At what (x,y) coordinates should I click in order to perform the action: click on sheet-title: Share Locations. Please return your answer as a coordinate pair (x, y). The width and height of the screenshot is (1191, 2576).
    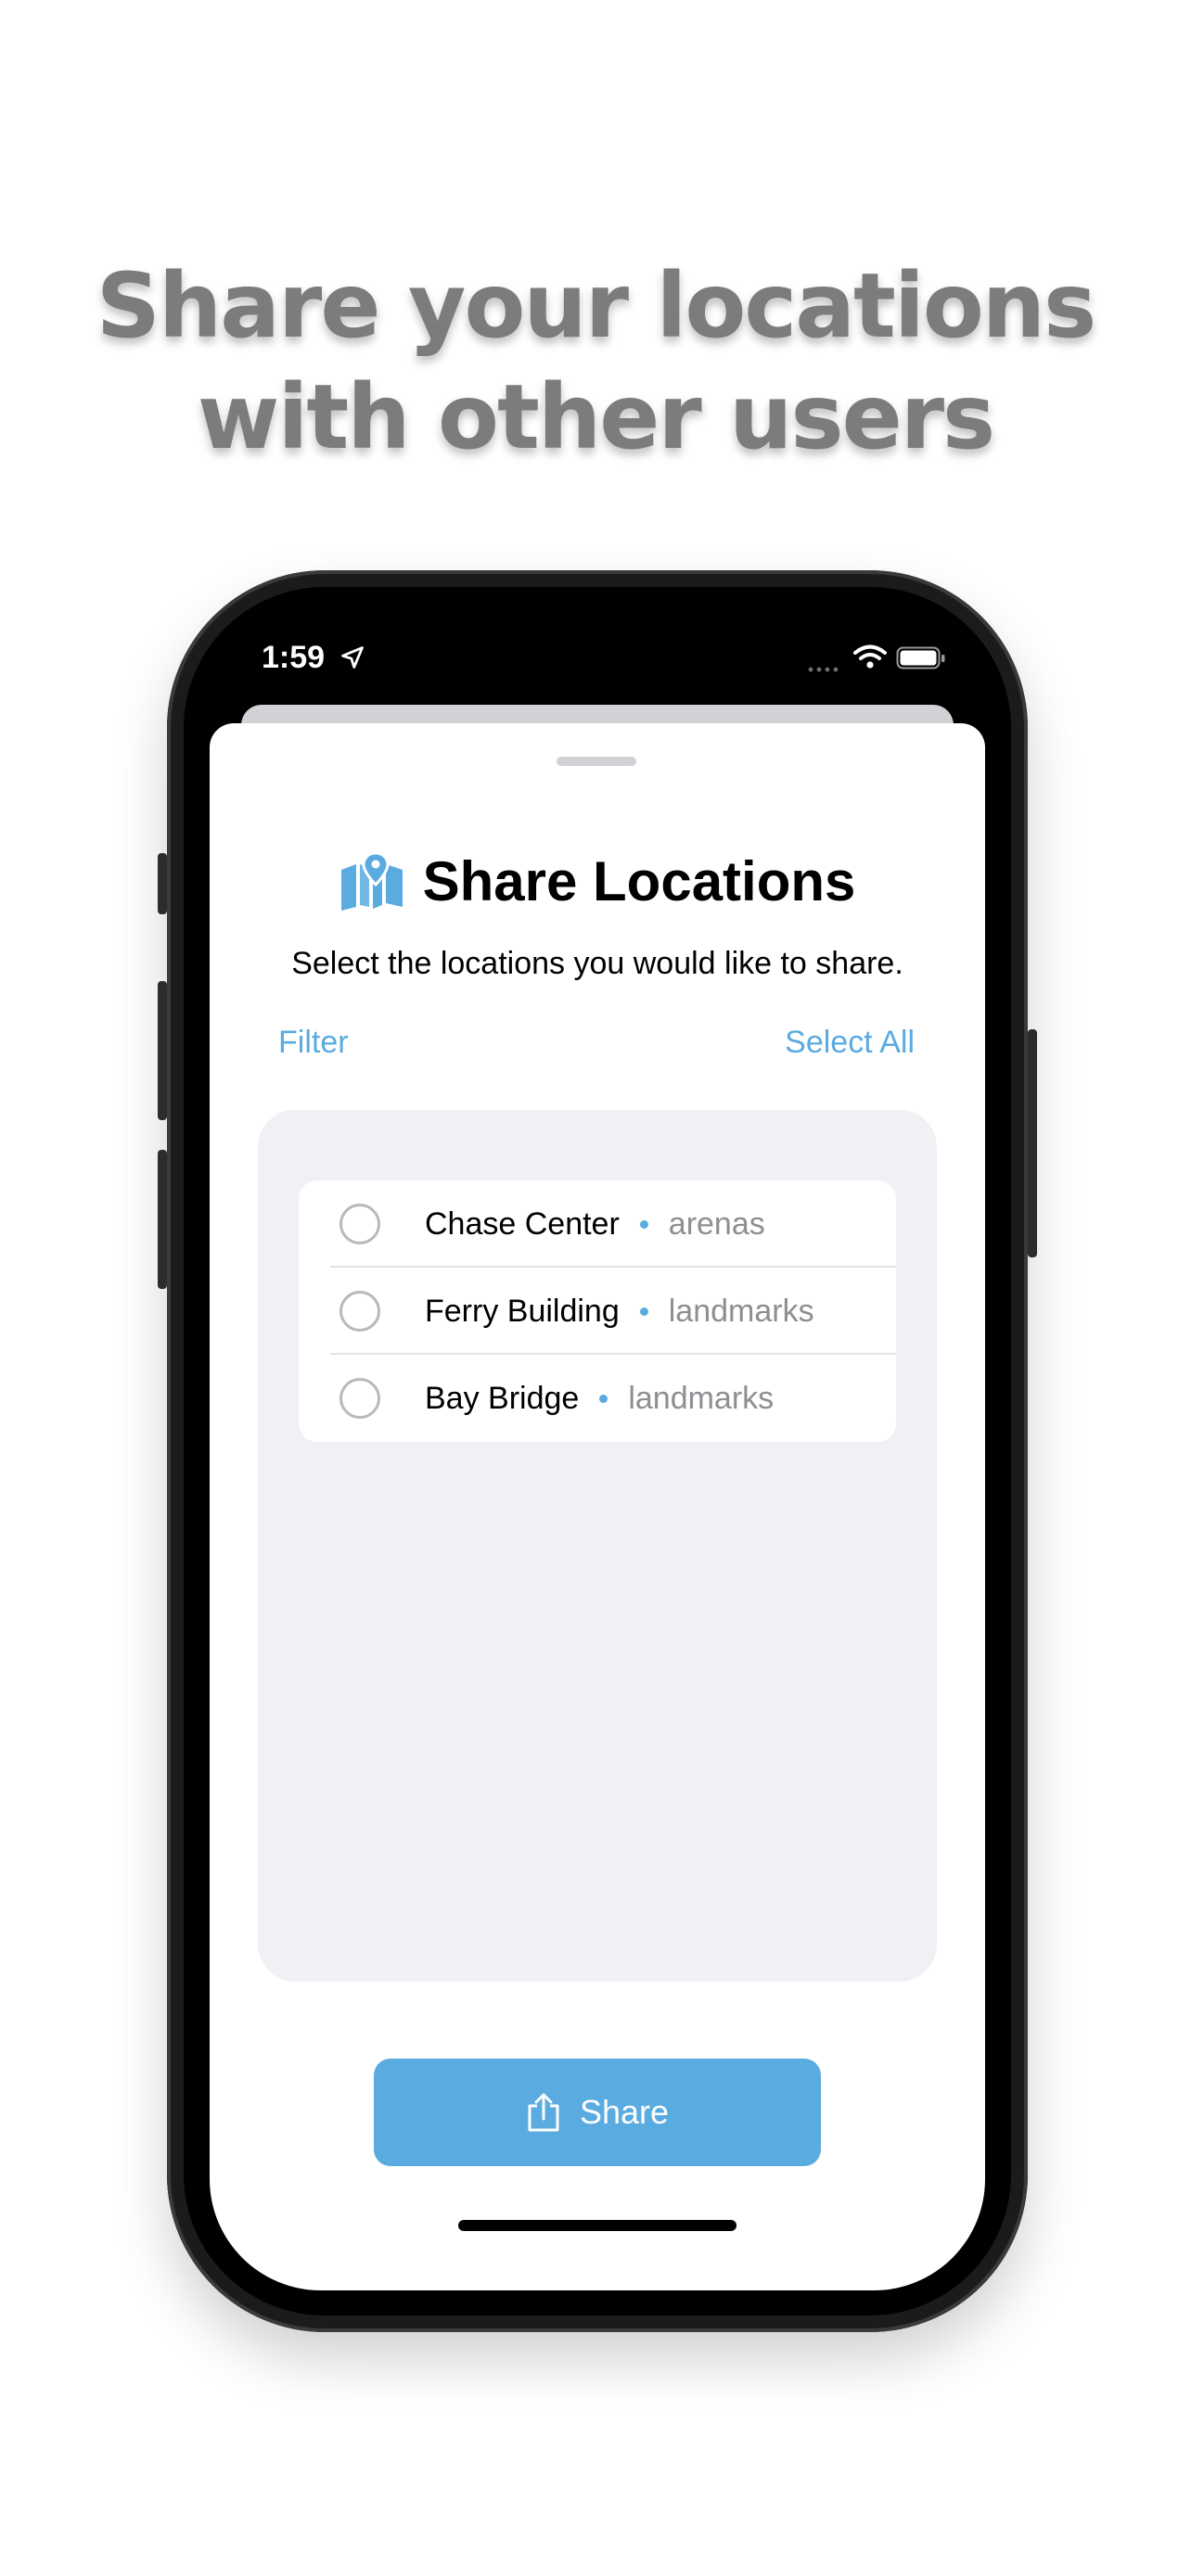
    Looking at the image, I should click on (639, 880).